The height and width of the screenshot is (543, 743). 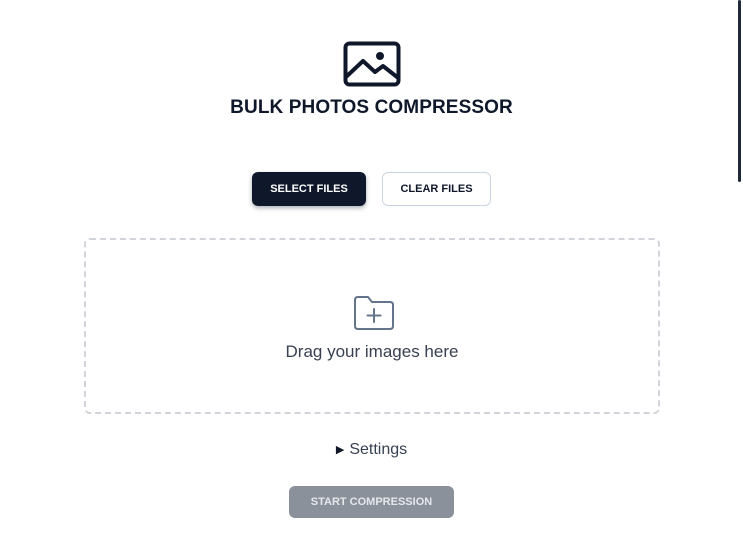 What do you see at coordinates (378, 449) in the screenshot?
I see `settings-label: Settings` at bounding box center [378, 449].